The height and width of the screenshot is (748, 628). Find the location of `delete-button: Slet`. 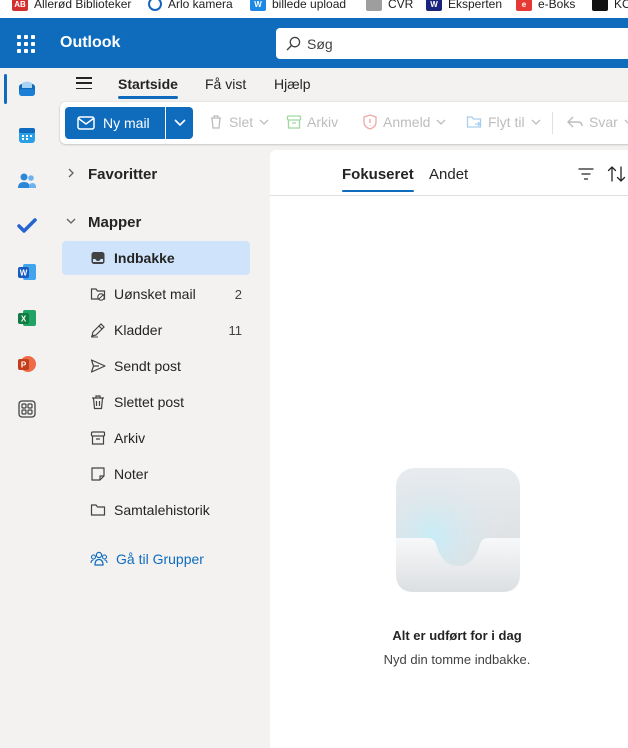

delete-button: Slet is located at coordinates (241, 122).